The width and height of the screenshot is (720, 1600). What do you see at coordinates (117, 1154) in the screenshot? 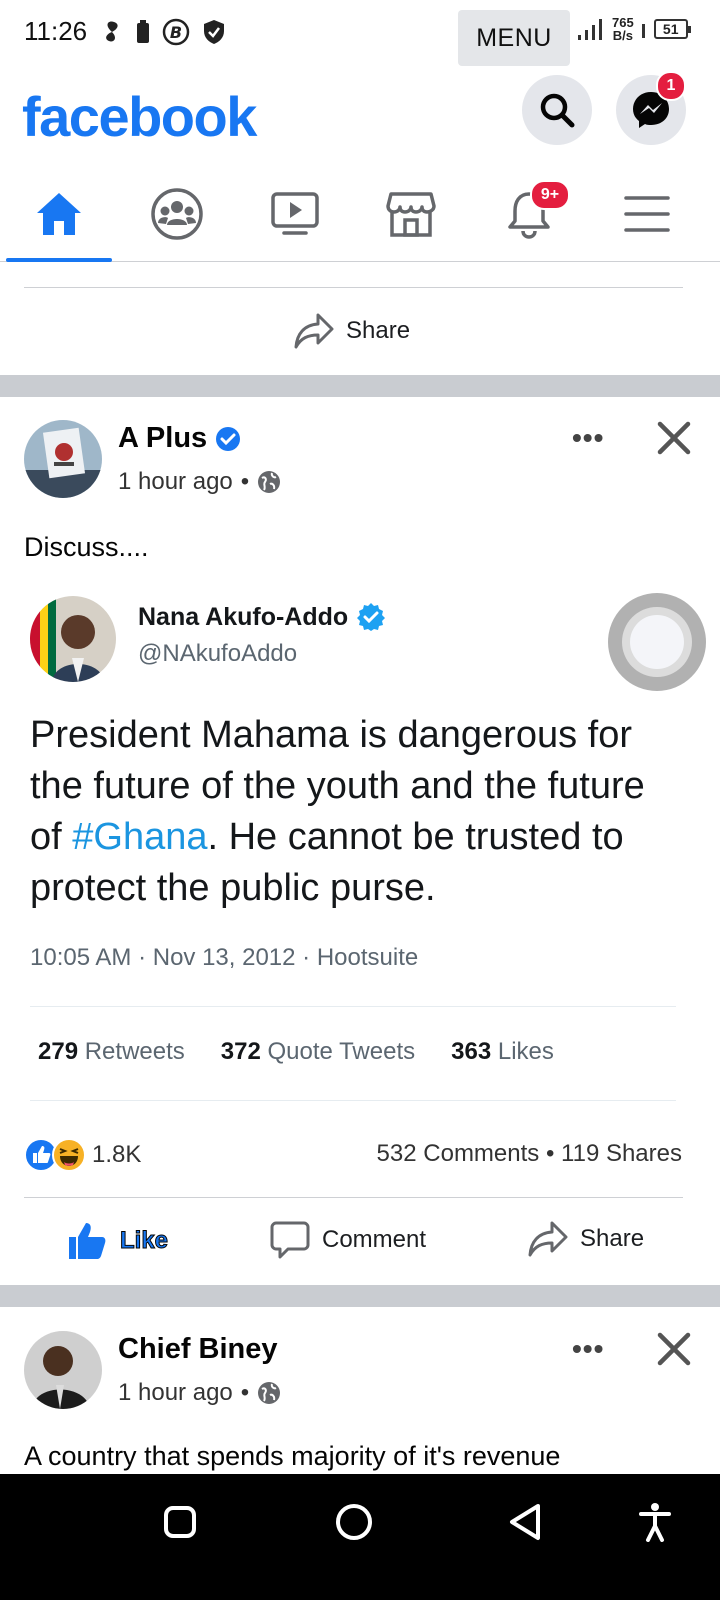
I see `reactions-count: 1.8K` at bounding box center [117, 1154].